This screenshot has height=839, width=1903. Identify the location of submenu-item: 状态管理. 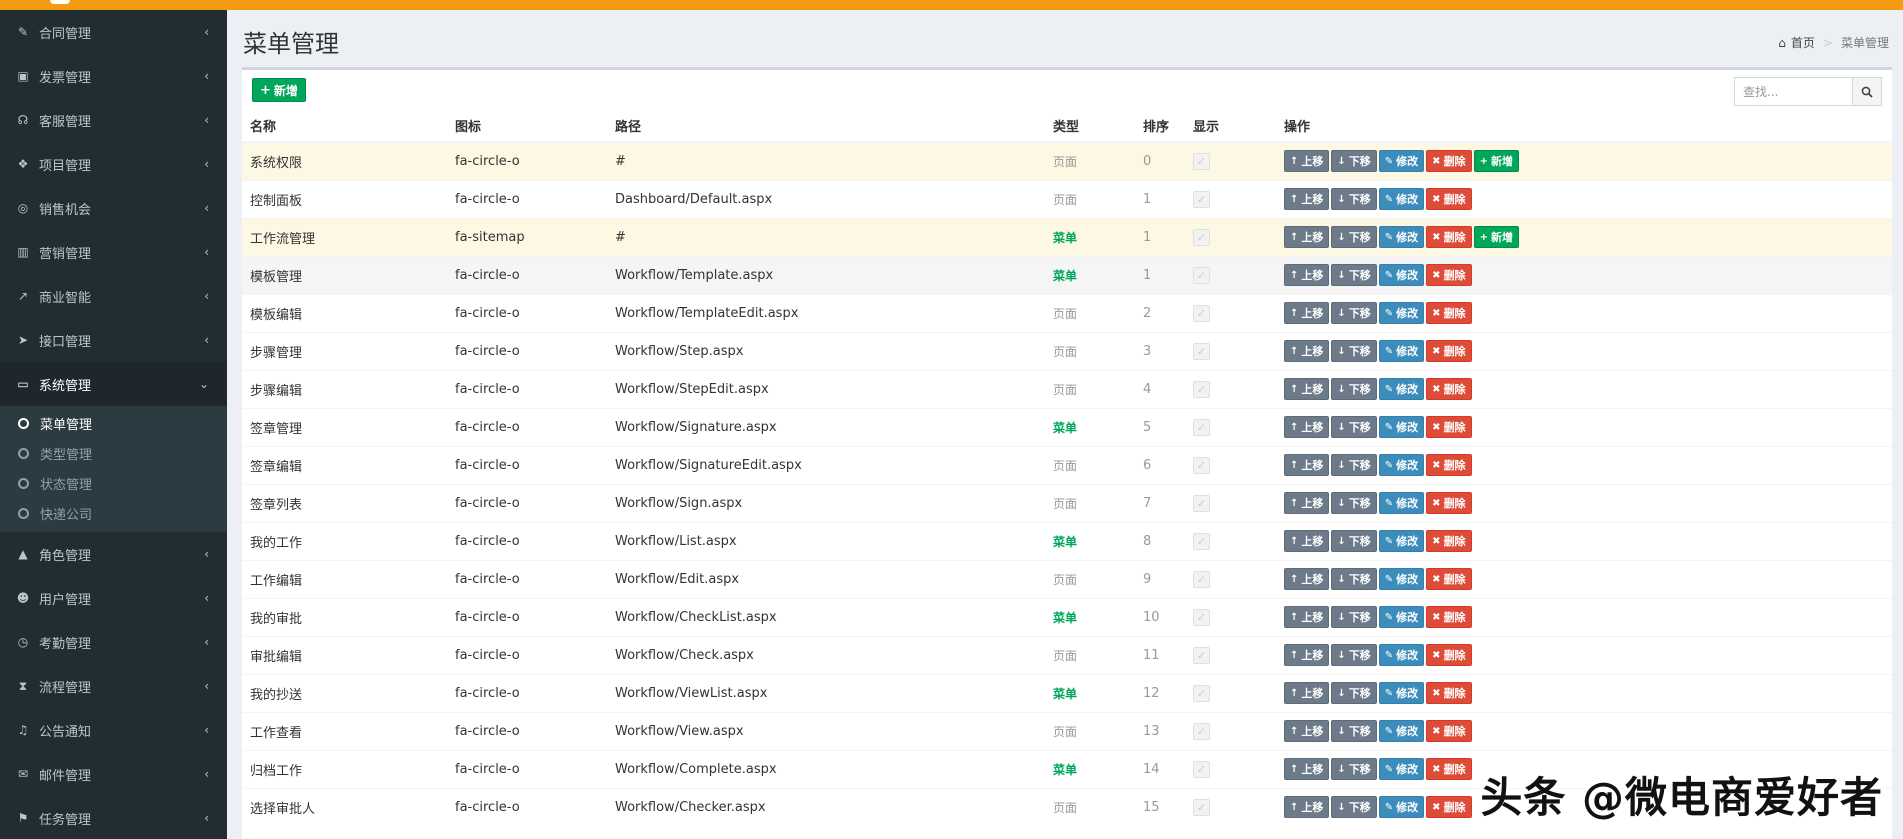
(113, 483).